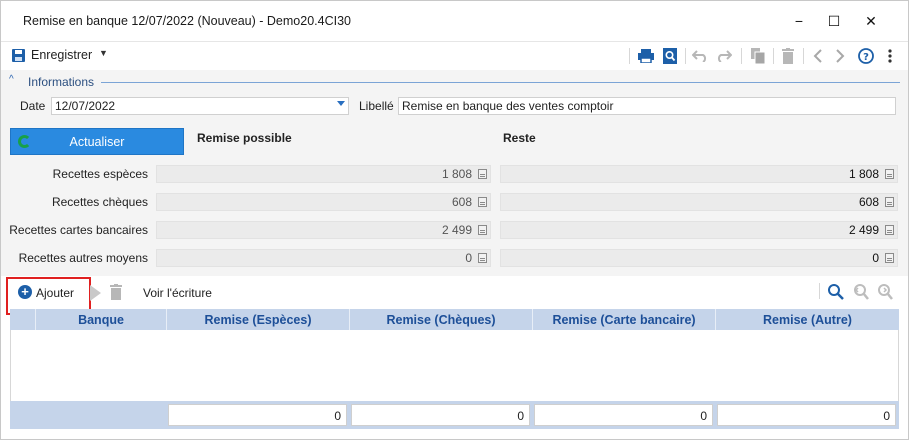 This screenshot has width=909, height=440. Describe the element at coordinates (323, 230) in the screenshot. I see `possible-cartes-field: 2 499` at that location.